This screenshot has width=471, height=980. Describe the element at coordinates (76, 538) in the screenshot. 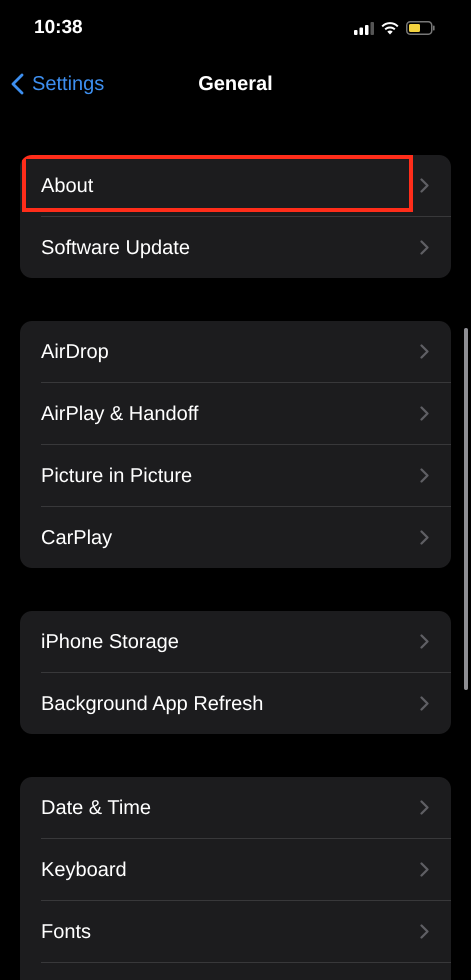

I see `row-label: CarPlay` at that location.